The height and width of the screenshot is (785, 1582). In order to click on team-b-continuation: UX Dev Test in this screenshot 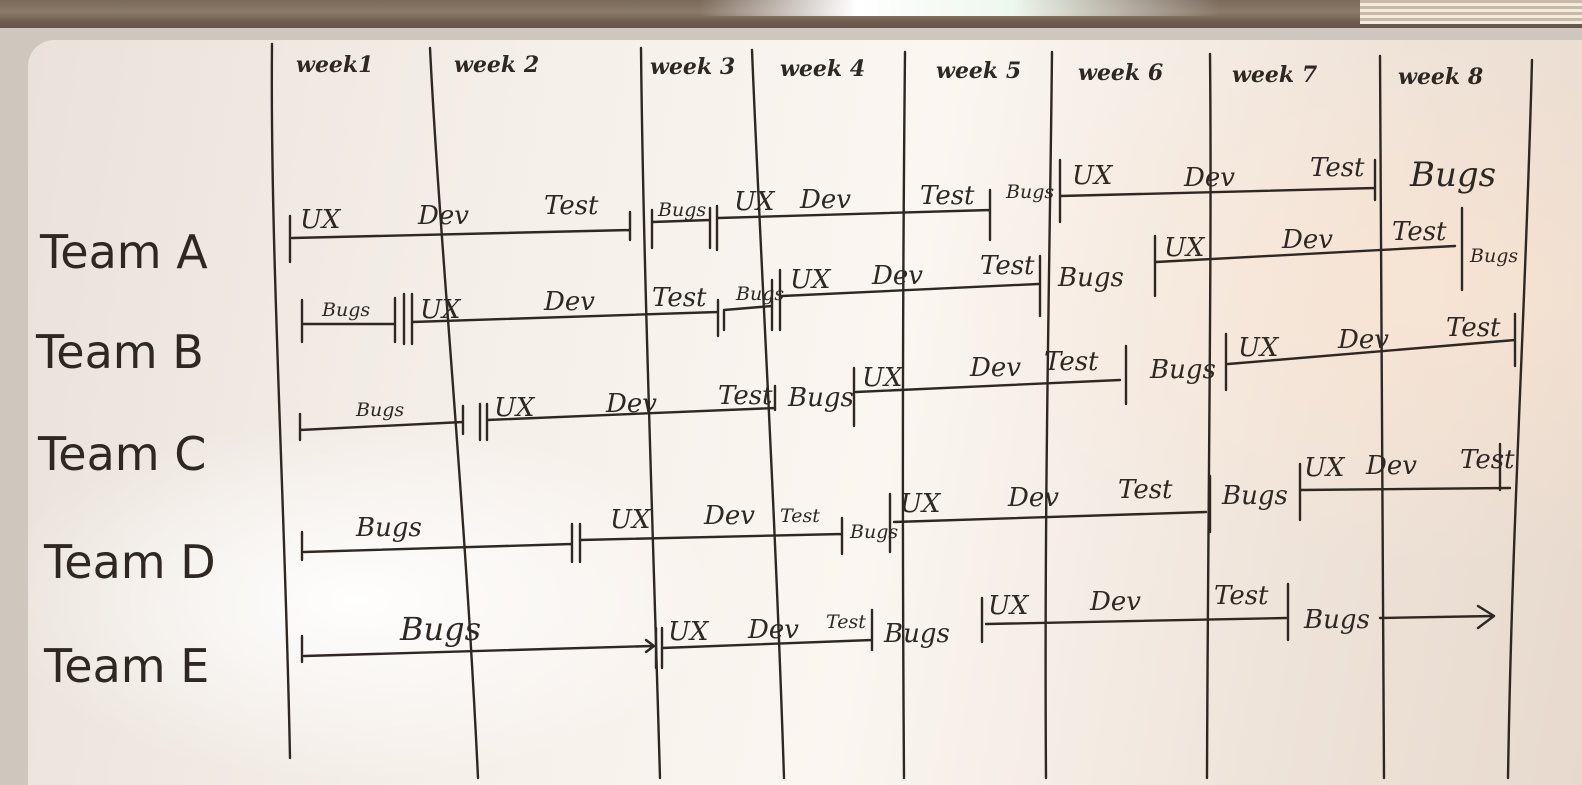, I will do `click(1370, 352)`.